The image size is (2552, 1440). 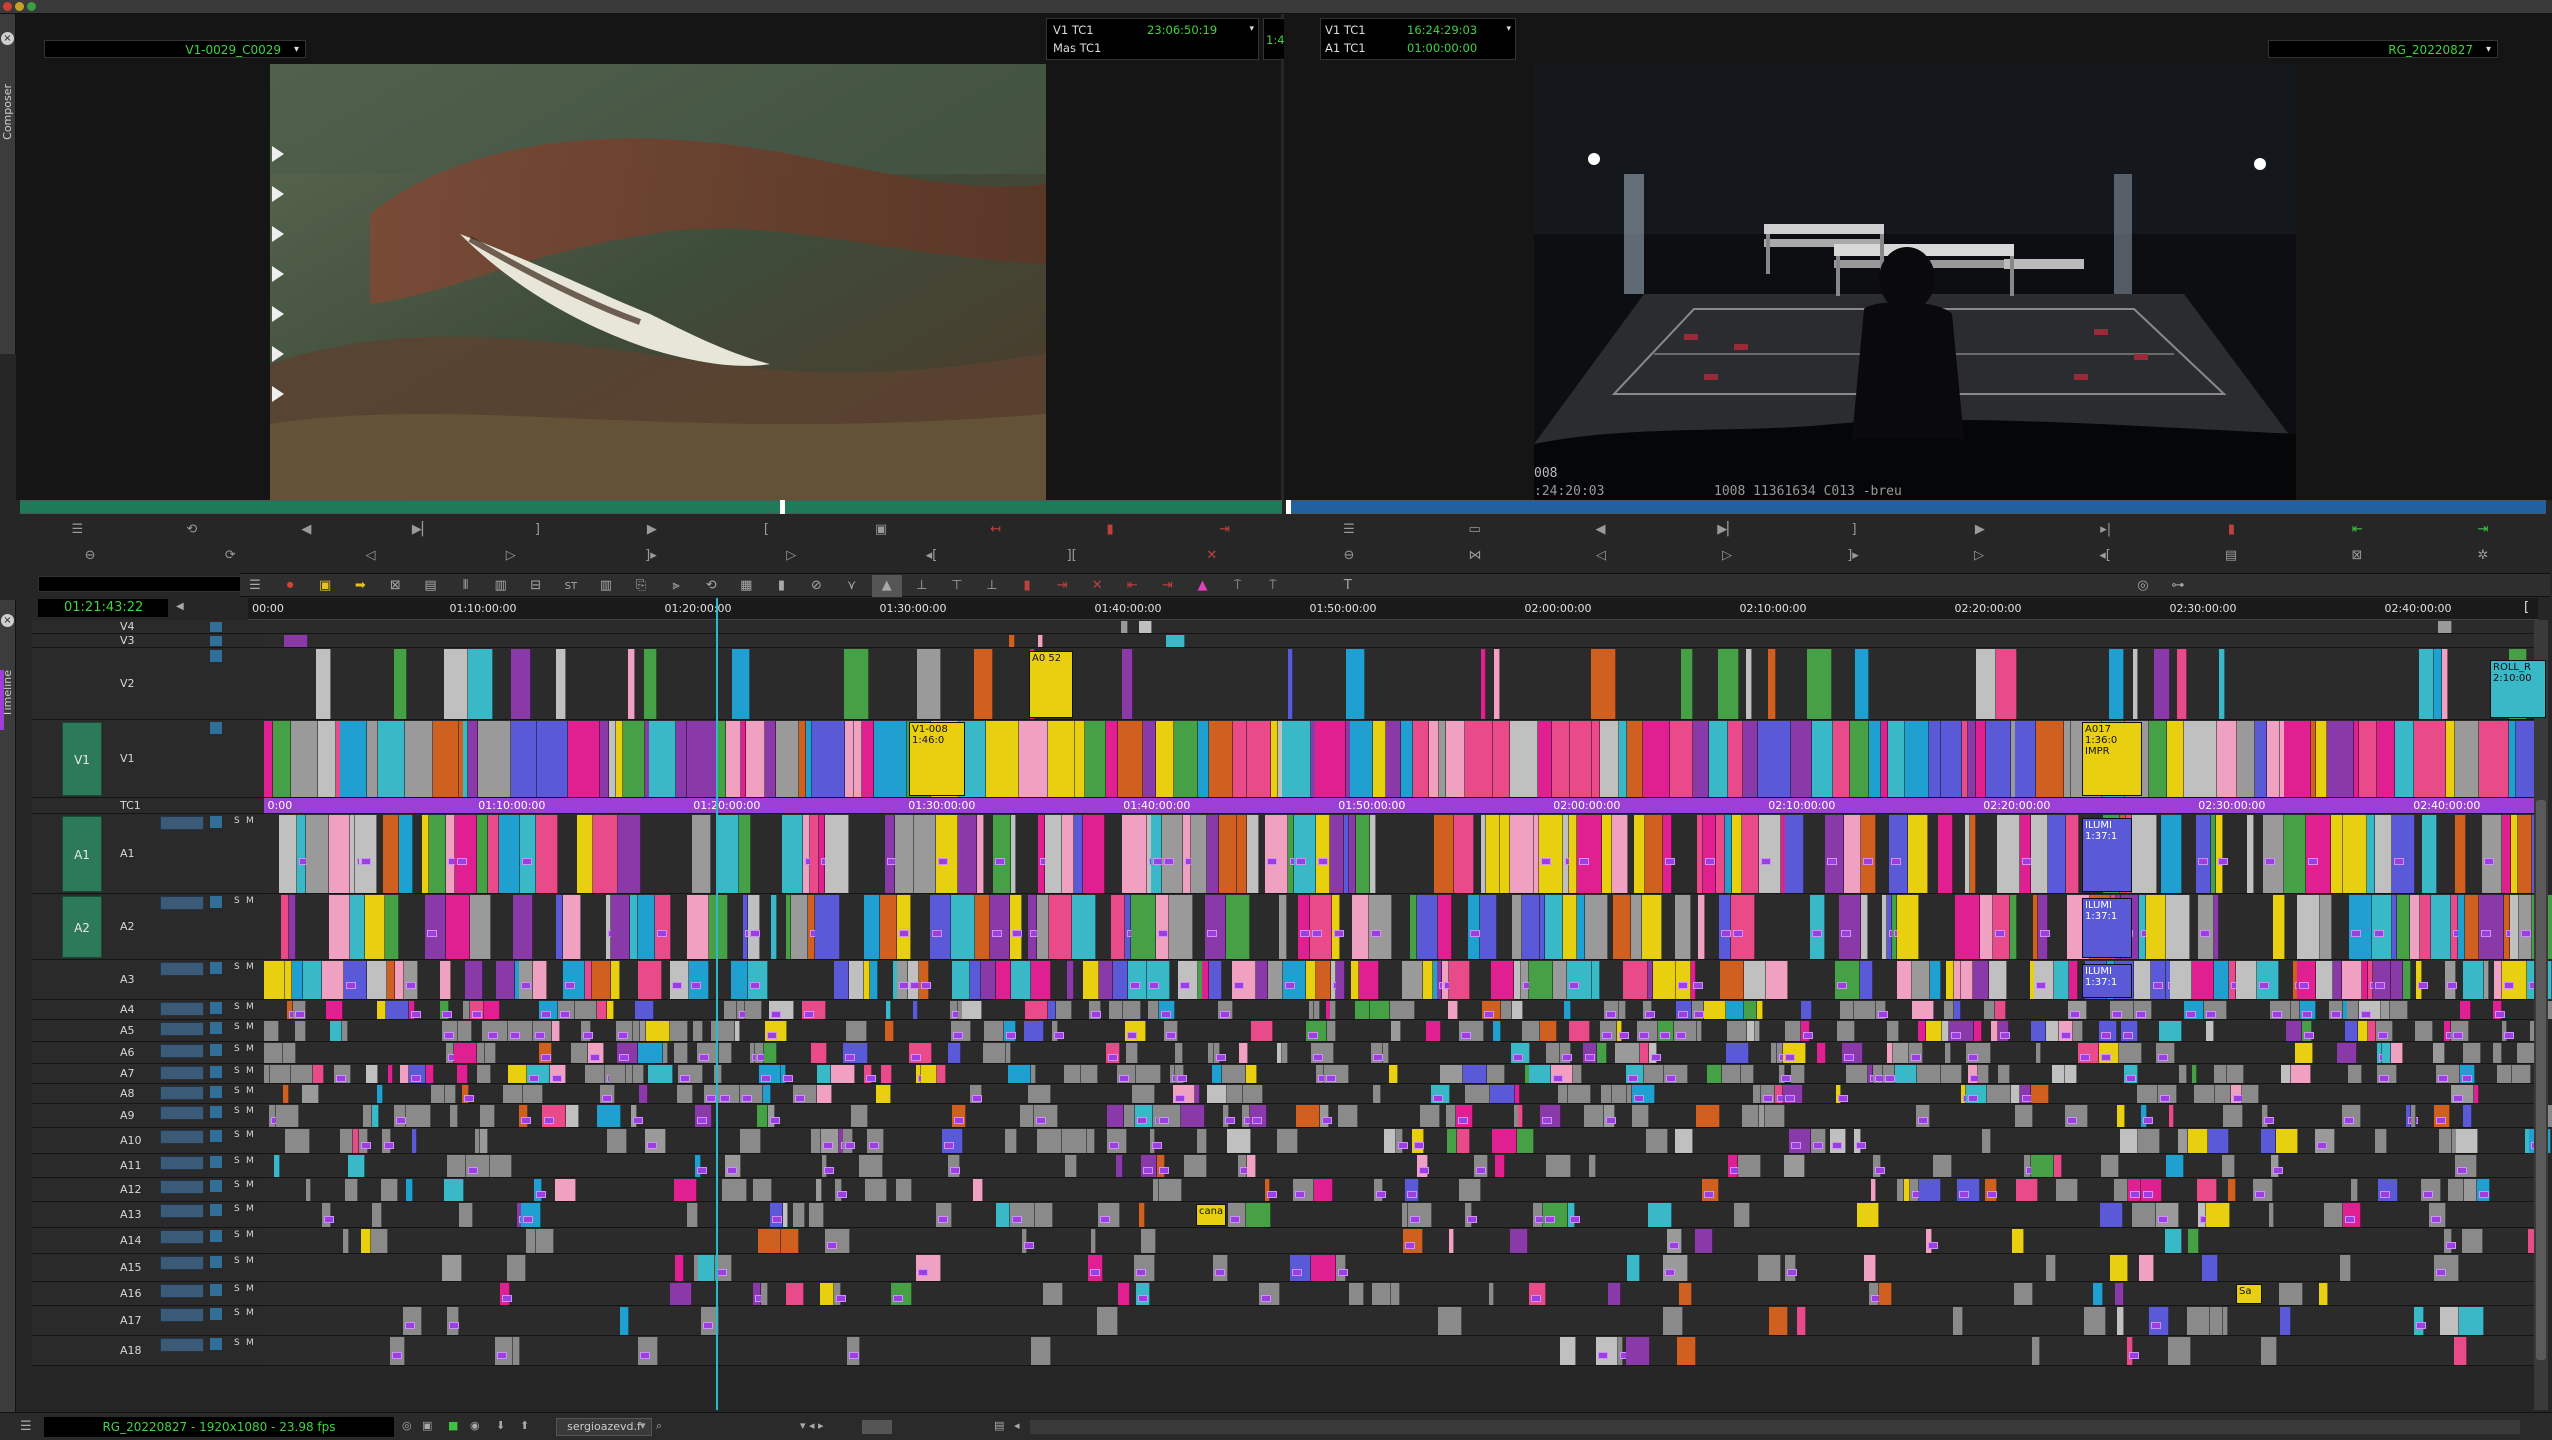 I want to click on track-header-v3: V3, so click(x=148, y=641).